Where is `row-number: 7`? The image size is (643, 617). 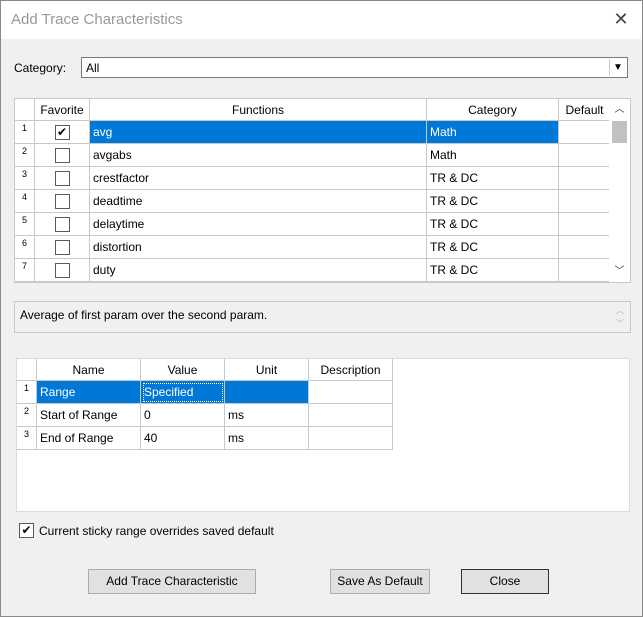 row-number: 7 is located at coordinates (25, 270).